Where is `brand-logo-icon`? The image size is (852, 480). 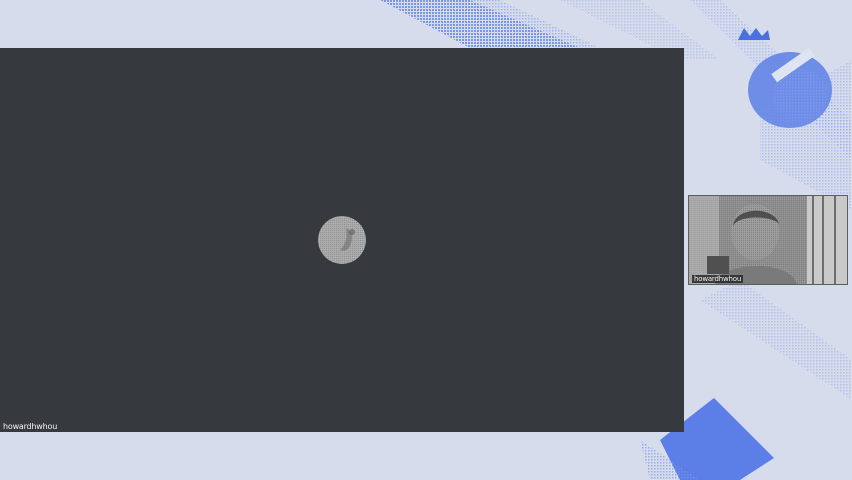
brand-logo-icon is located at coordinates (754, 34).